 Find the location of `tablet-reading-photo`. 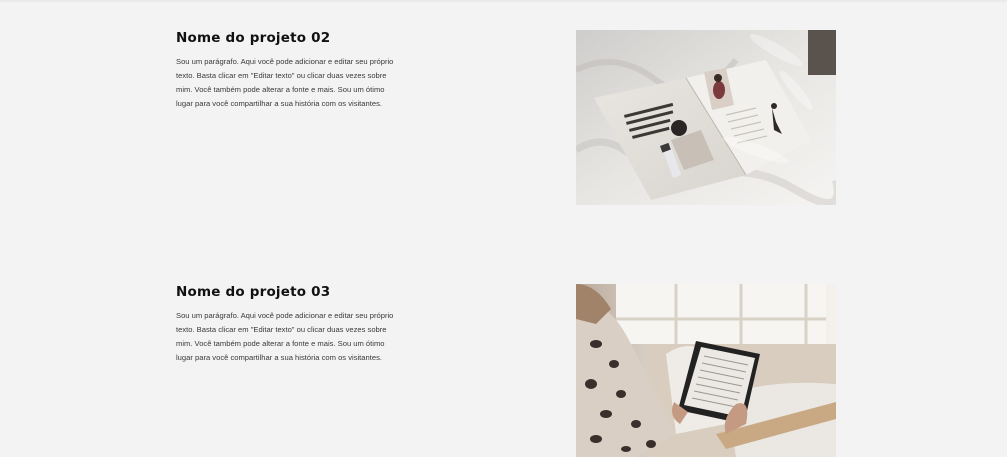

tablet-reading-photo is located at coordinates (706, 370).